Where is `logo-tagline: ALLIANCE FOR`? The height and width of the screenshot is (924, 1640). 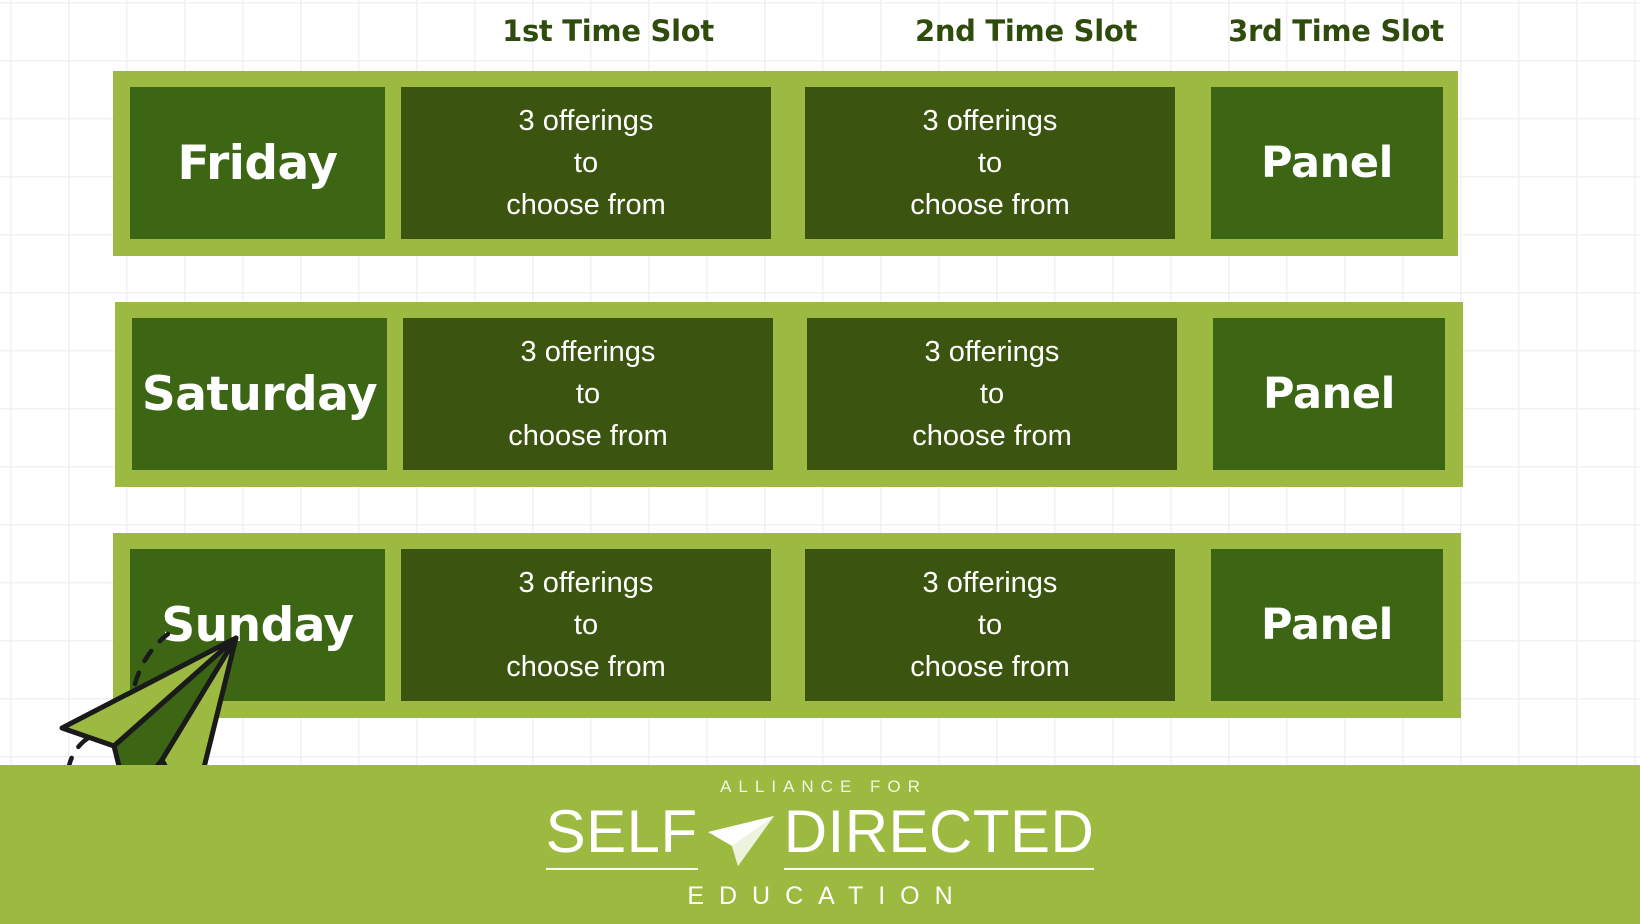 logo-tagline: ALLIANCE FOR is located at coordinates (823, 786).